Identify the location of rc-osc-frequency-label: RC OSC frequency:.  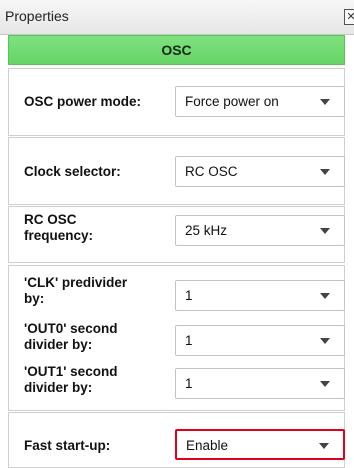
(58, 228).